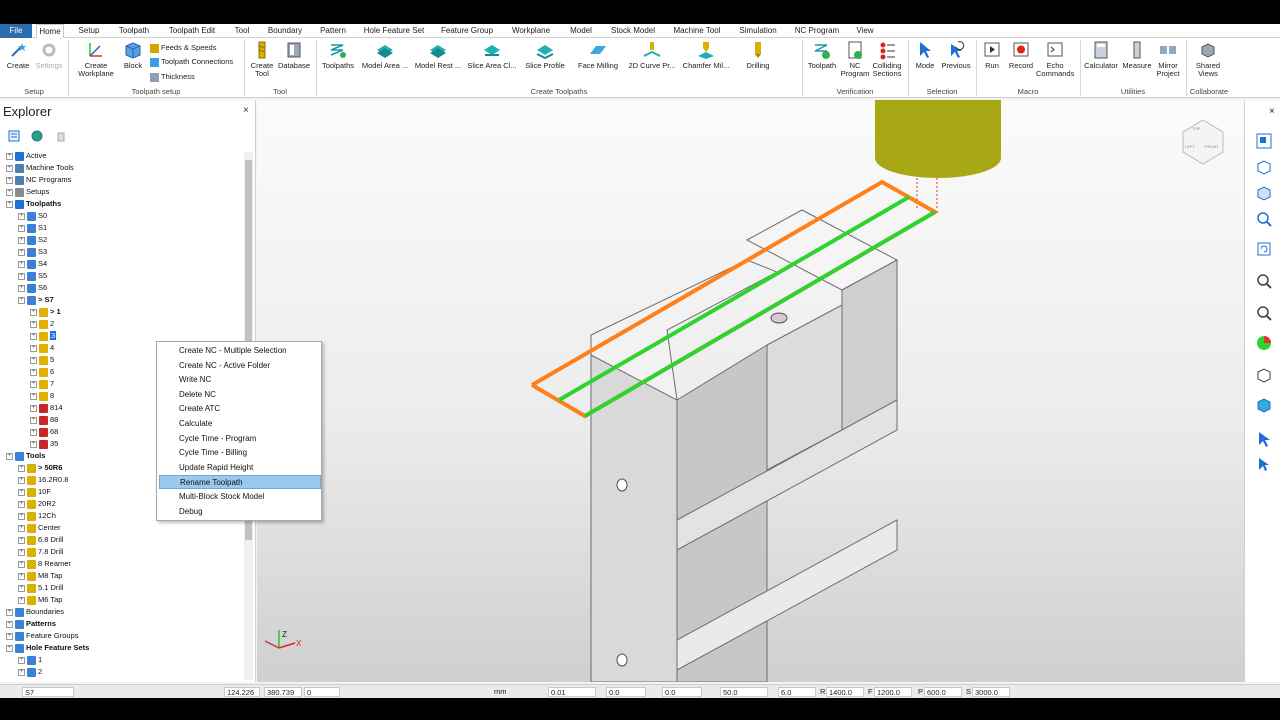 The image size is (1280, 720). I want to click on face-milling-button: Face Milling, so click(598, 55).